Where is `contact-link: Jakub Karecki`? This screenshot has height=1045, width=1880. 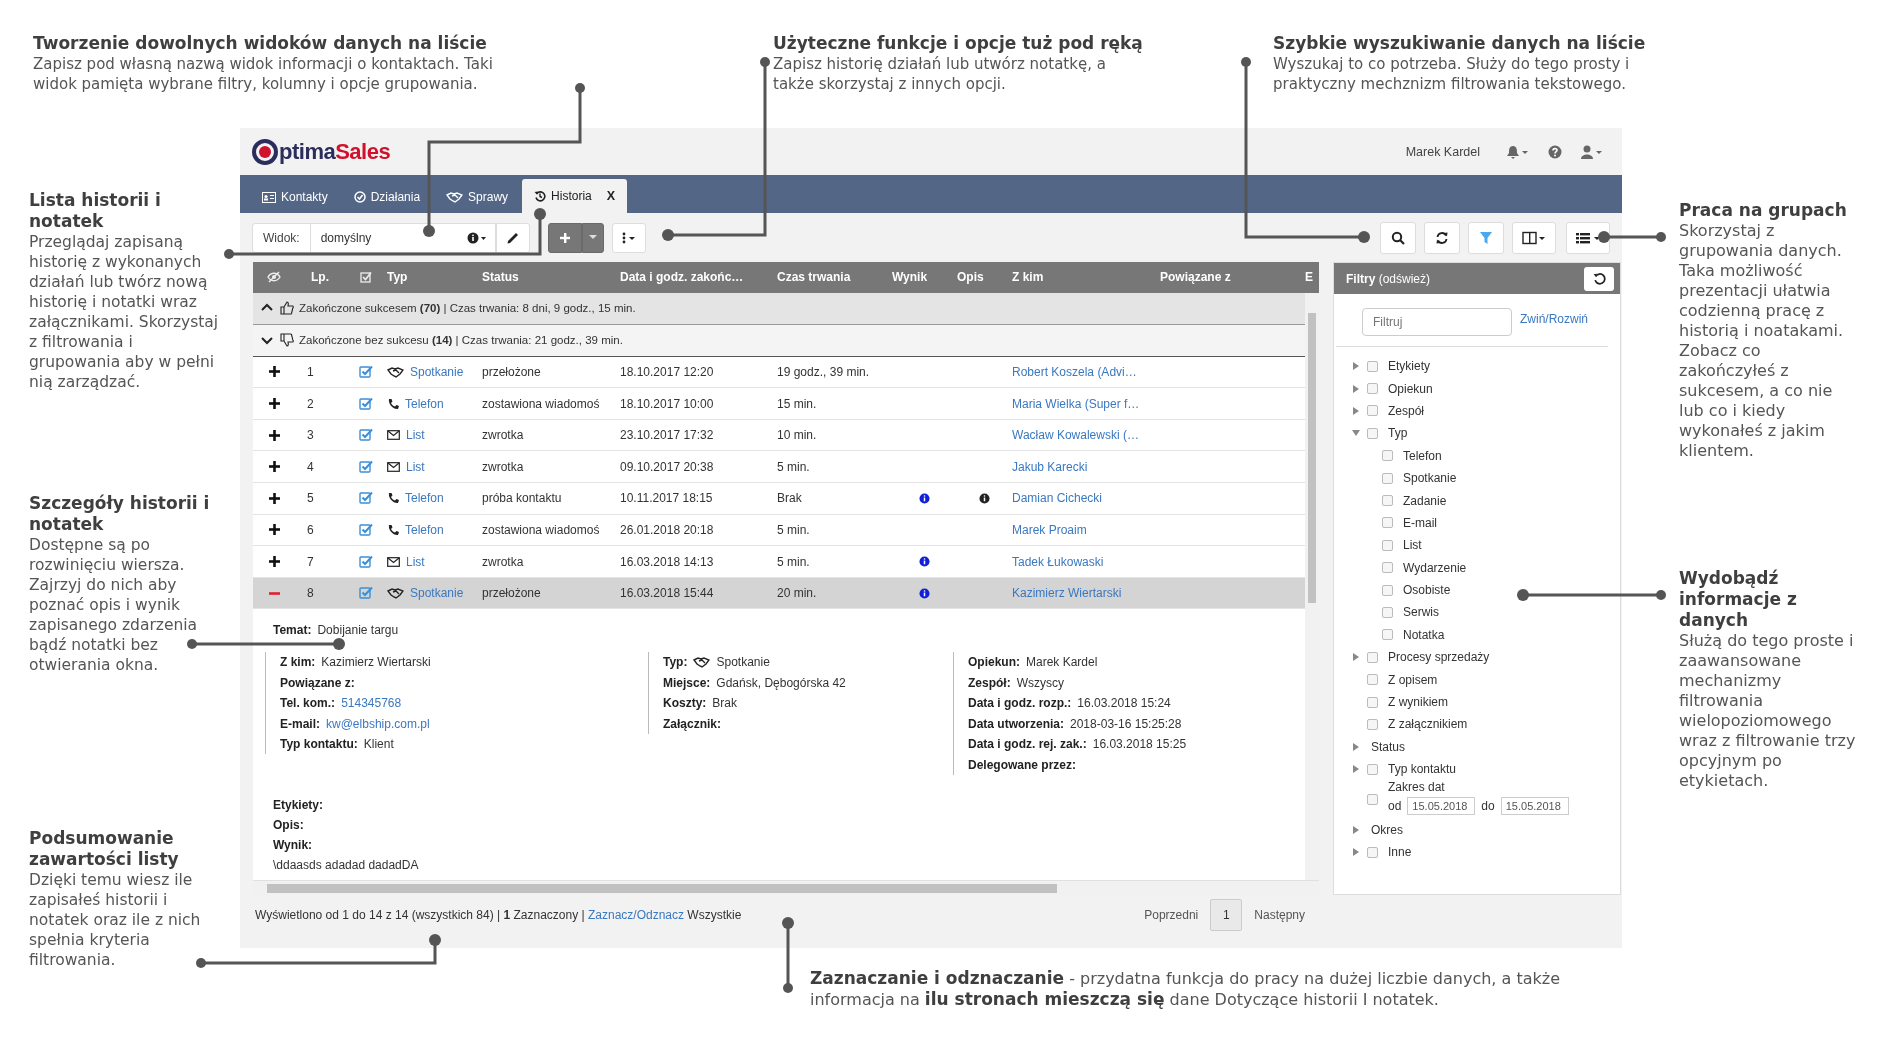 contact-link: Jakub Karecki is located at coordinates (1050, 466).